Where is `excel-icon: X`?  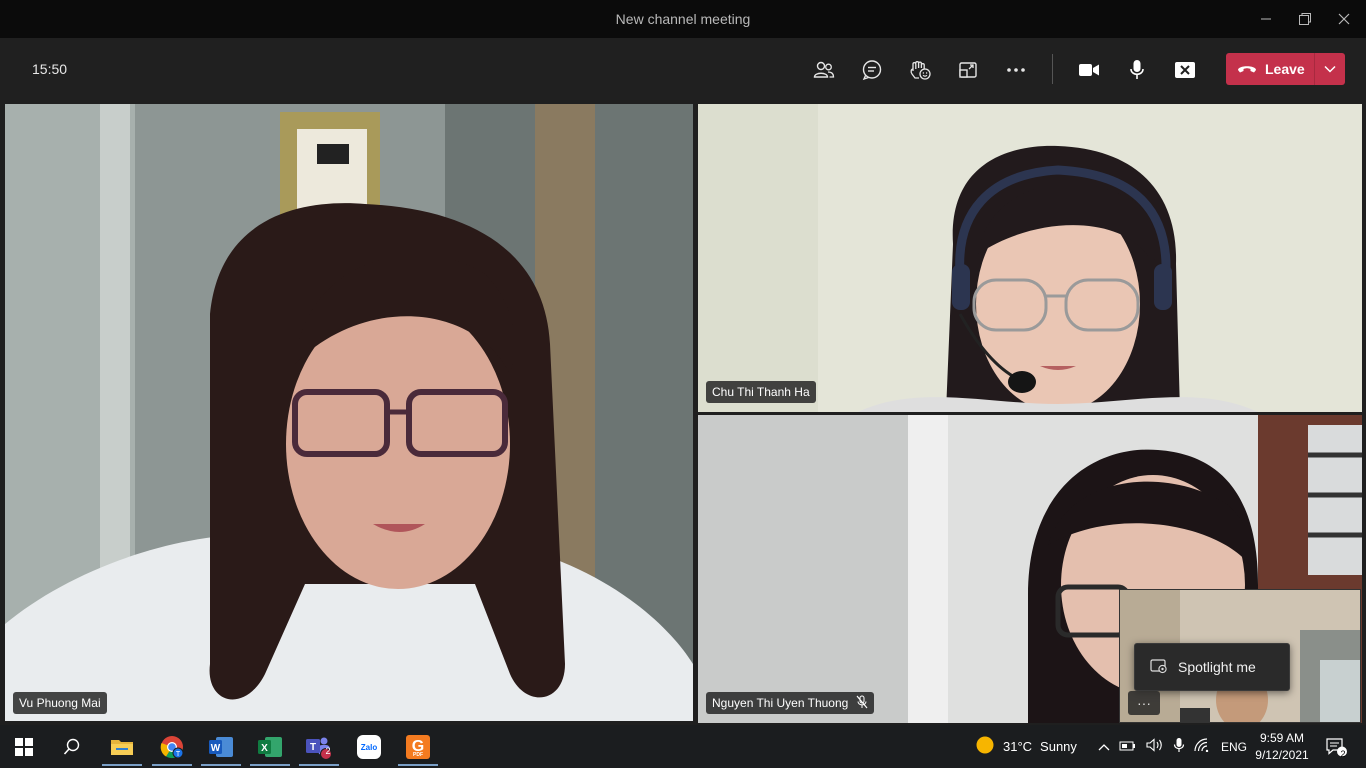
excel-icon: X is located at coordinates (270, 749).